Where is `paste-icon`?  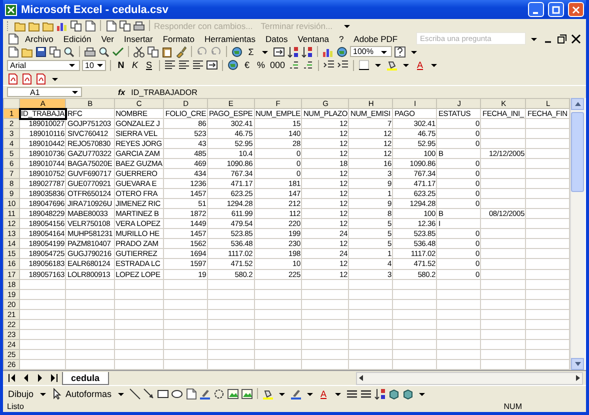 paste-icon is located at coordinates (167, 52).